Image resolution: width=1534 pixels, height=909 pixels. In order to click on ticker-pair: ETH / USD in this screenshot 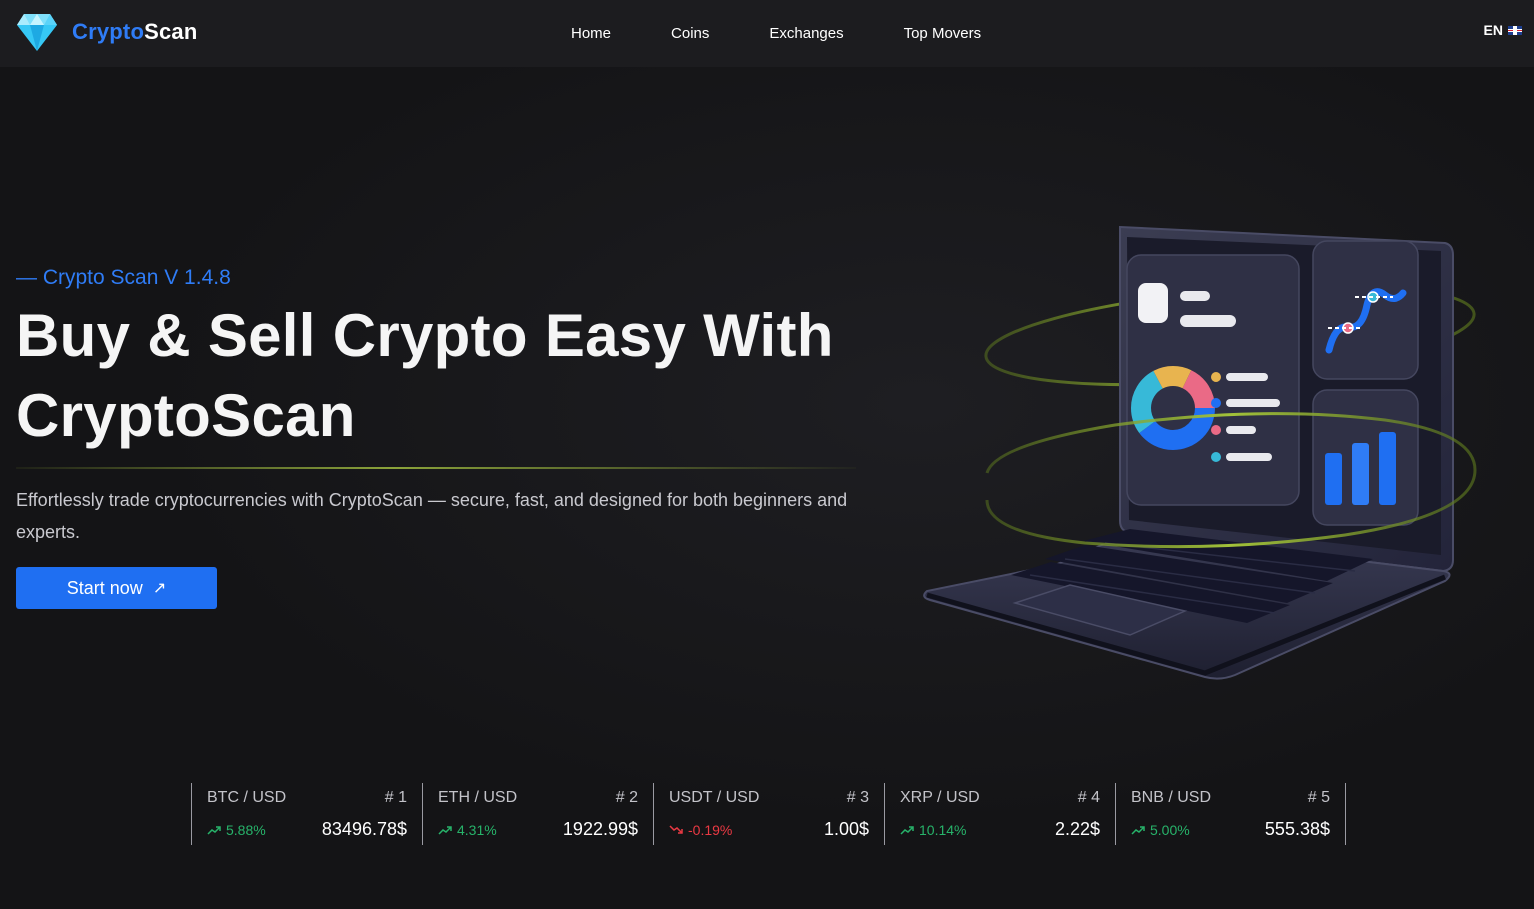, I will do `click(478, 797)`.